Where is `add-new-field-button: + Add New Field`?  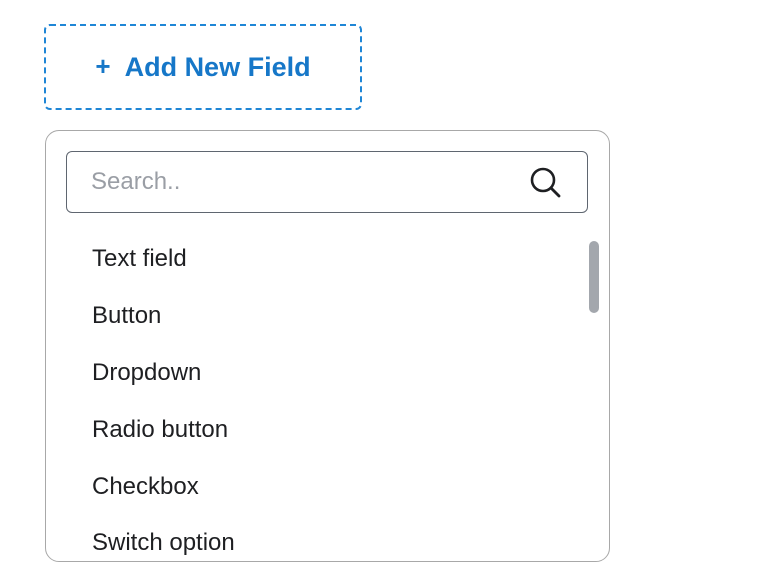 add-new-field-button: + Add New Field is located at coordinates (203, 67).